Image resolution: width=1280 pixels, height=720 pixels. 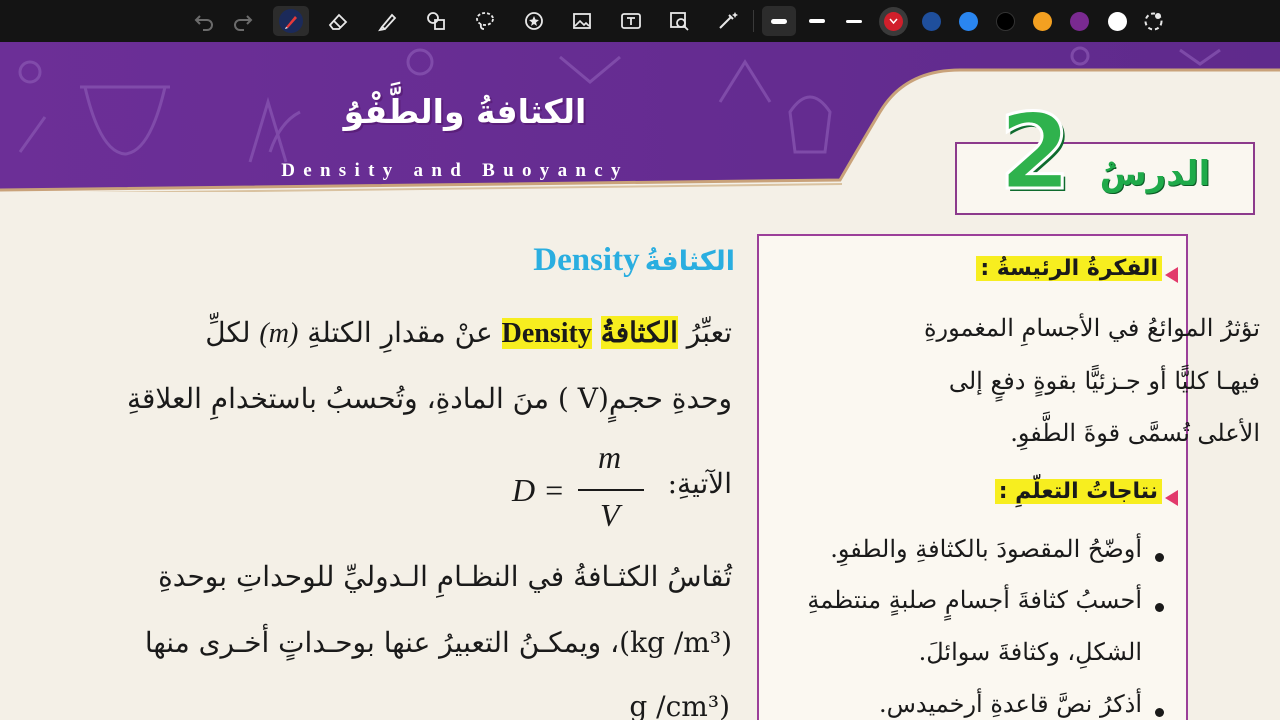 What do you see at coordinates (610, 457) in the screenshot?
I see `formula-numerator: m` at bounding box center [610, 457].